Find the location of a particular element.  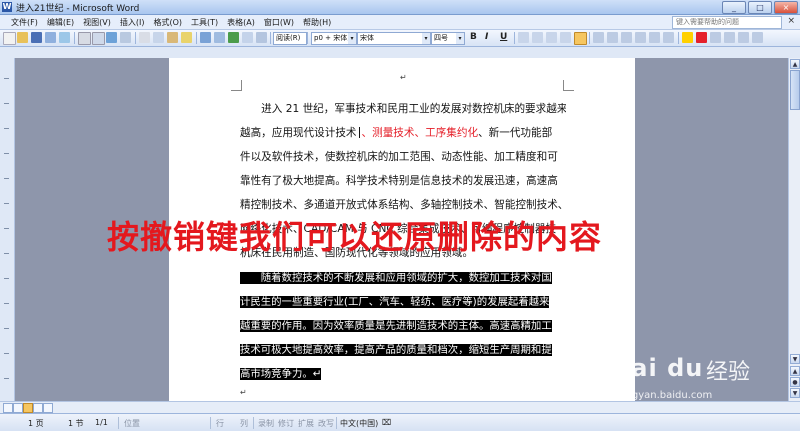

highlight-icon is located at coordinates (687, 37).